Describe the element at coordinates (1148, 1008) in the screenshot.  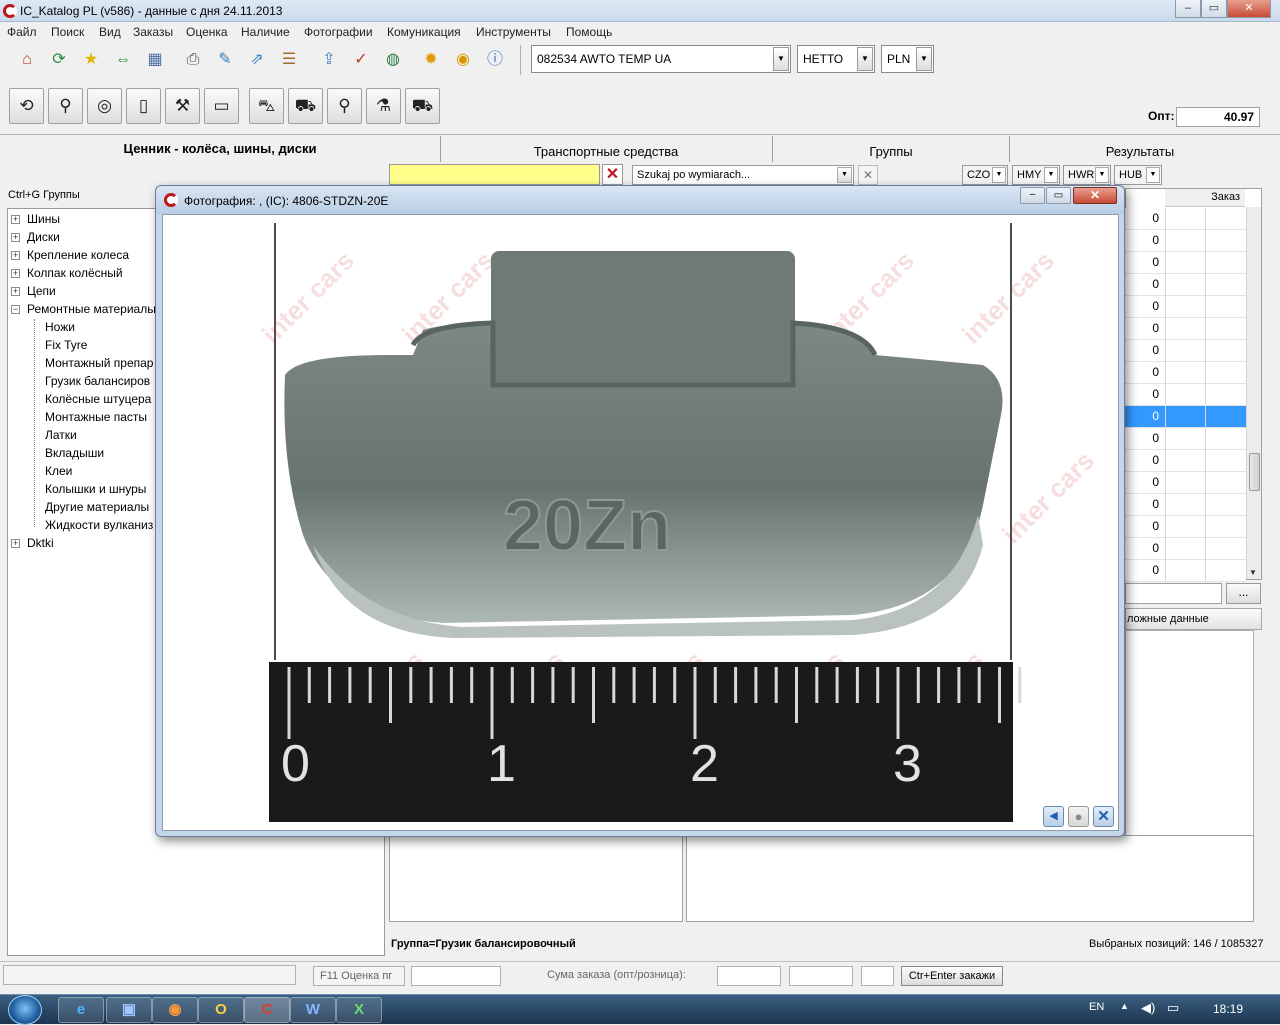
I see `volume-icon: ◀)` at that location.